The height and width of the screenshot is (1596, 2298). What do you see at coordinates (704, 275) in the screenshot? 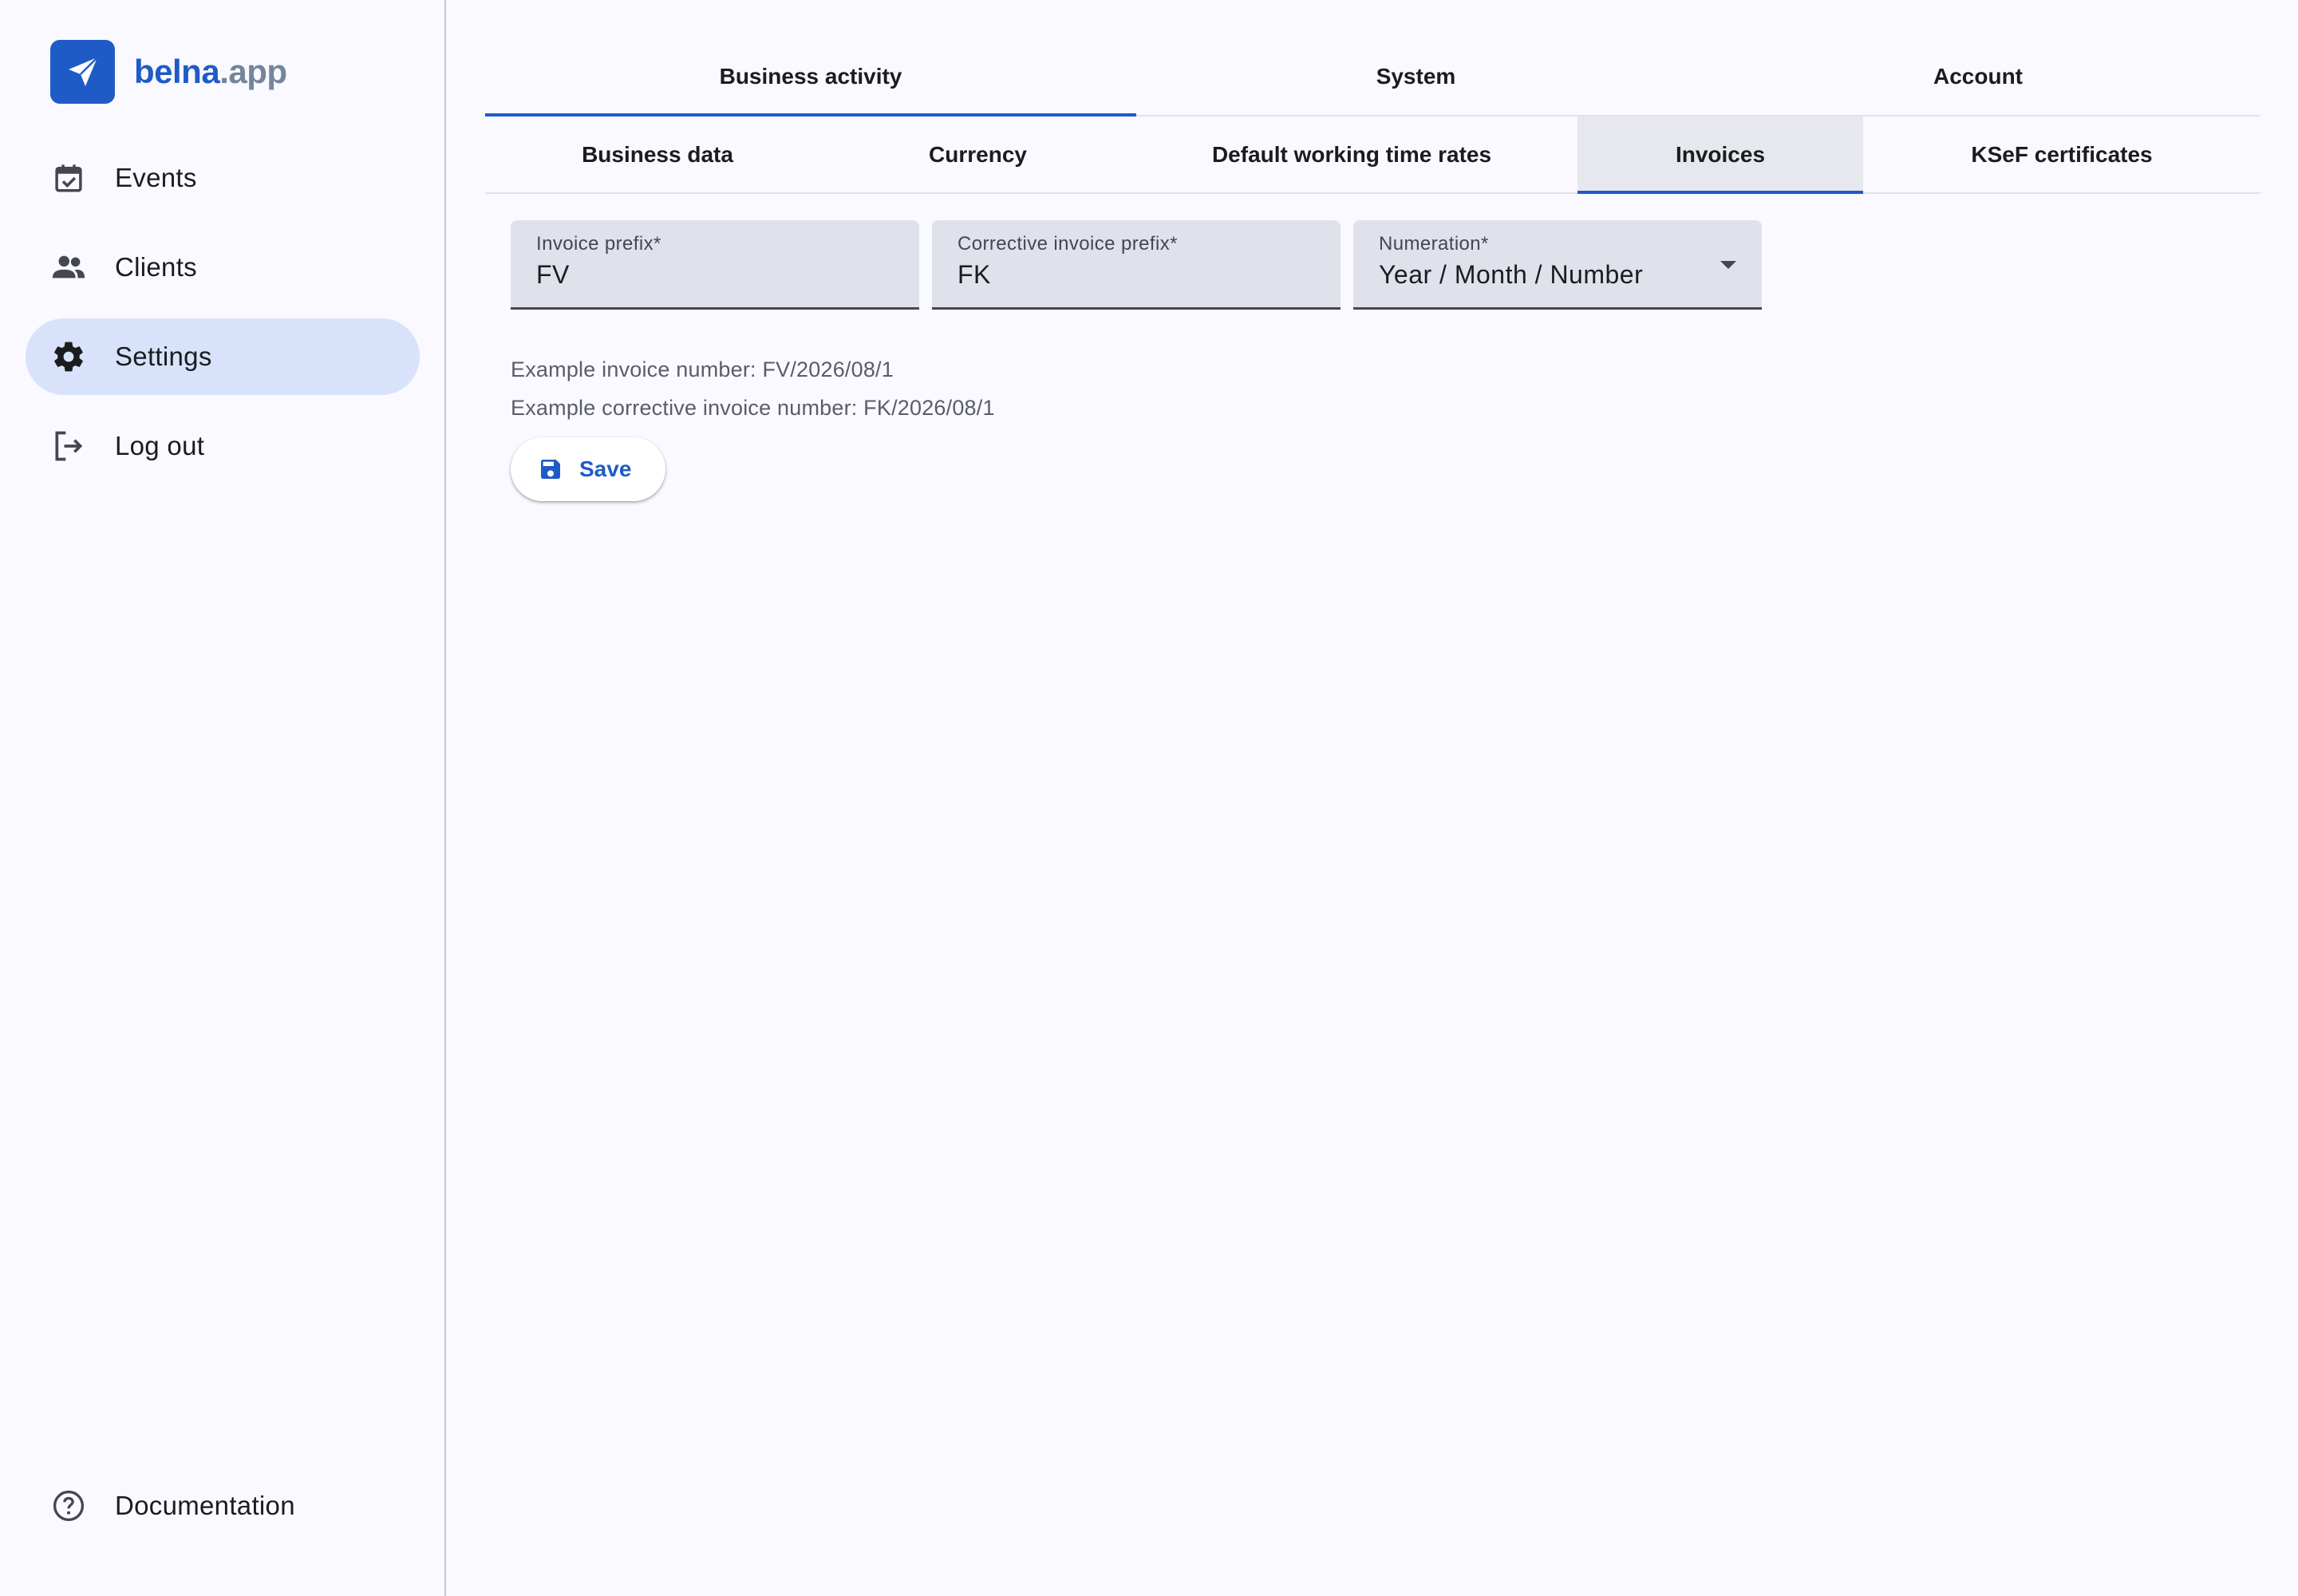
I see `invoice-prefix-input` at bounding box center [704, 275].